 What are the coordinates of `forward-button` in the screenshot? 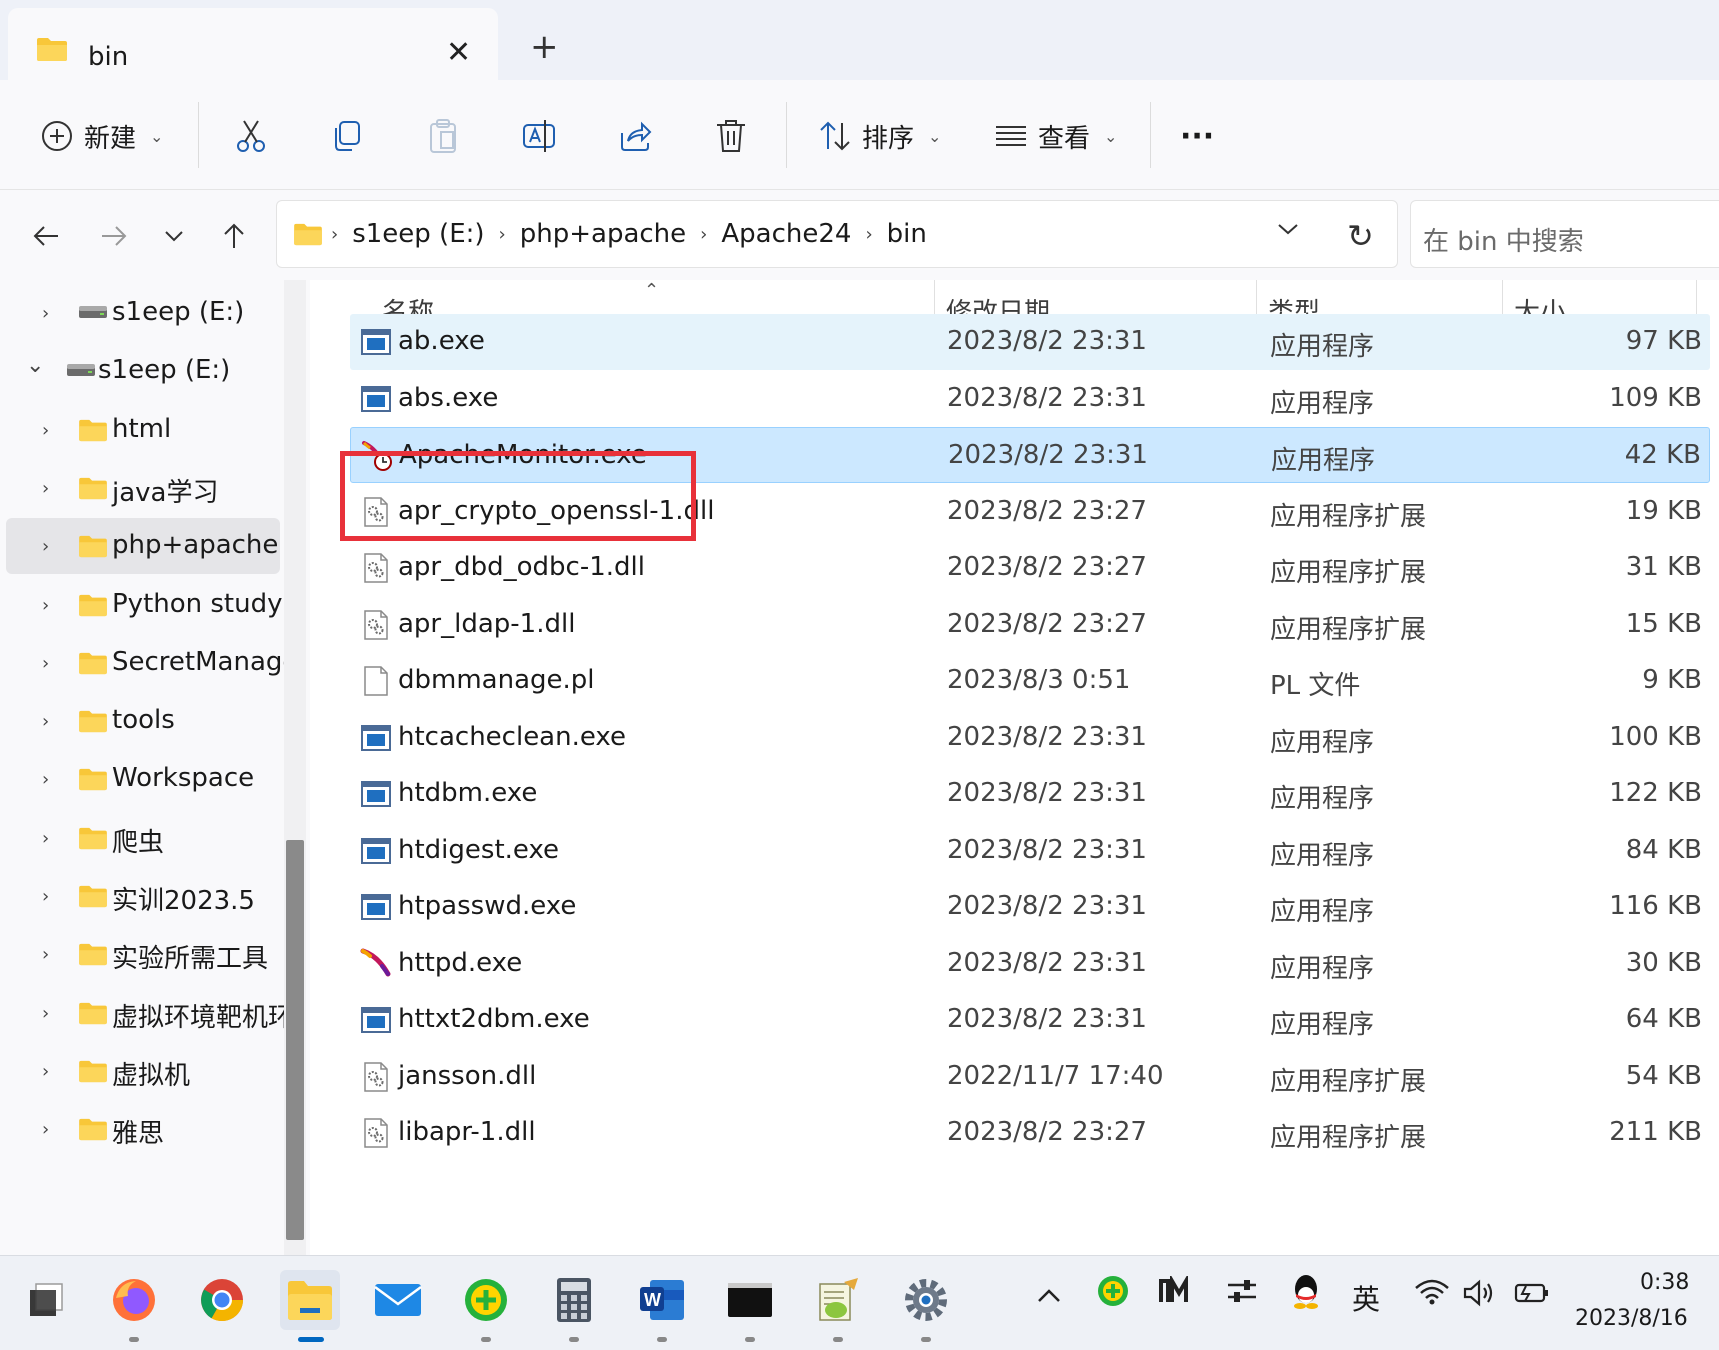 It's located at (114, 236).